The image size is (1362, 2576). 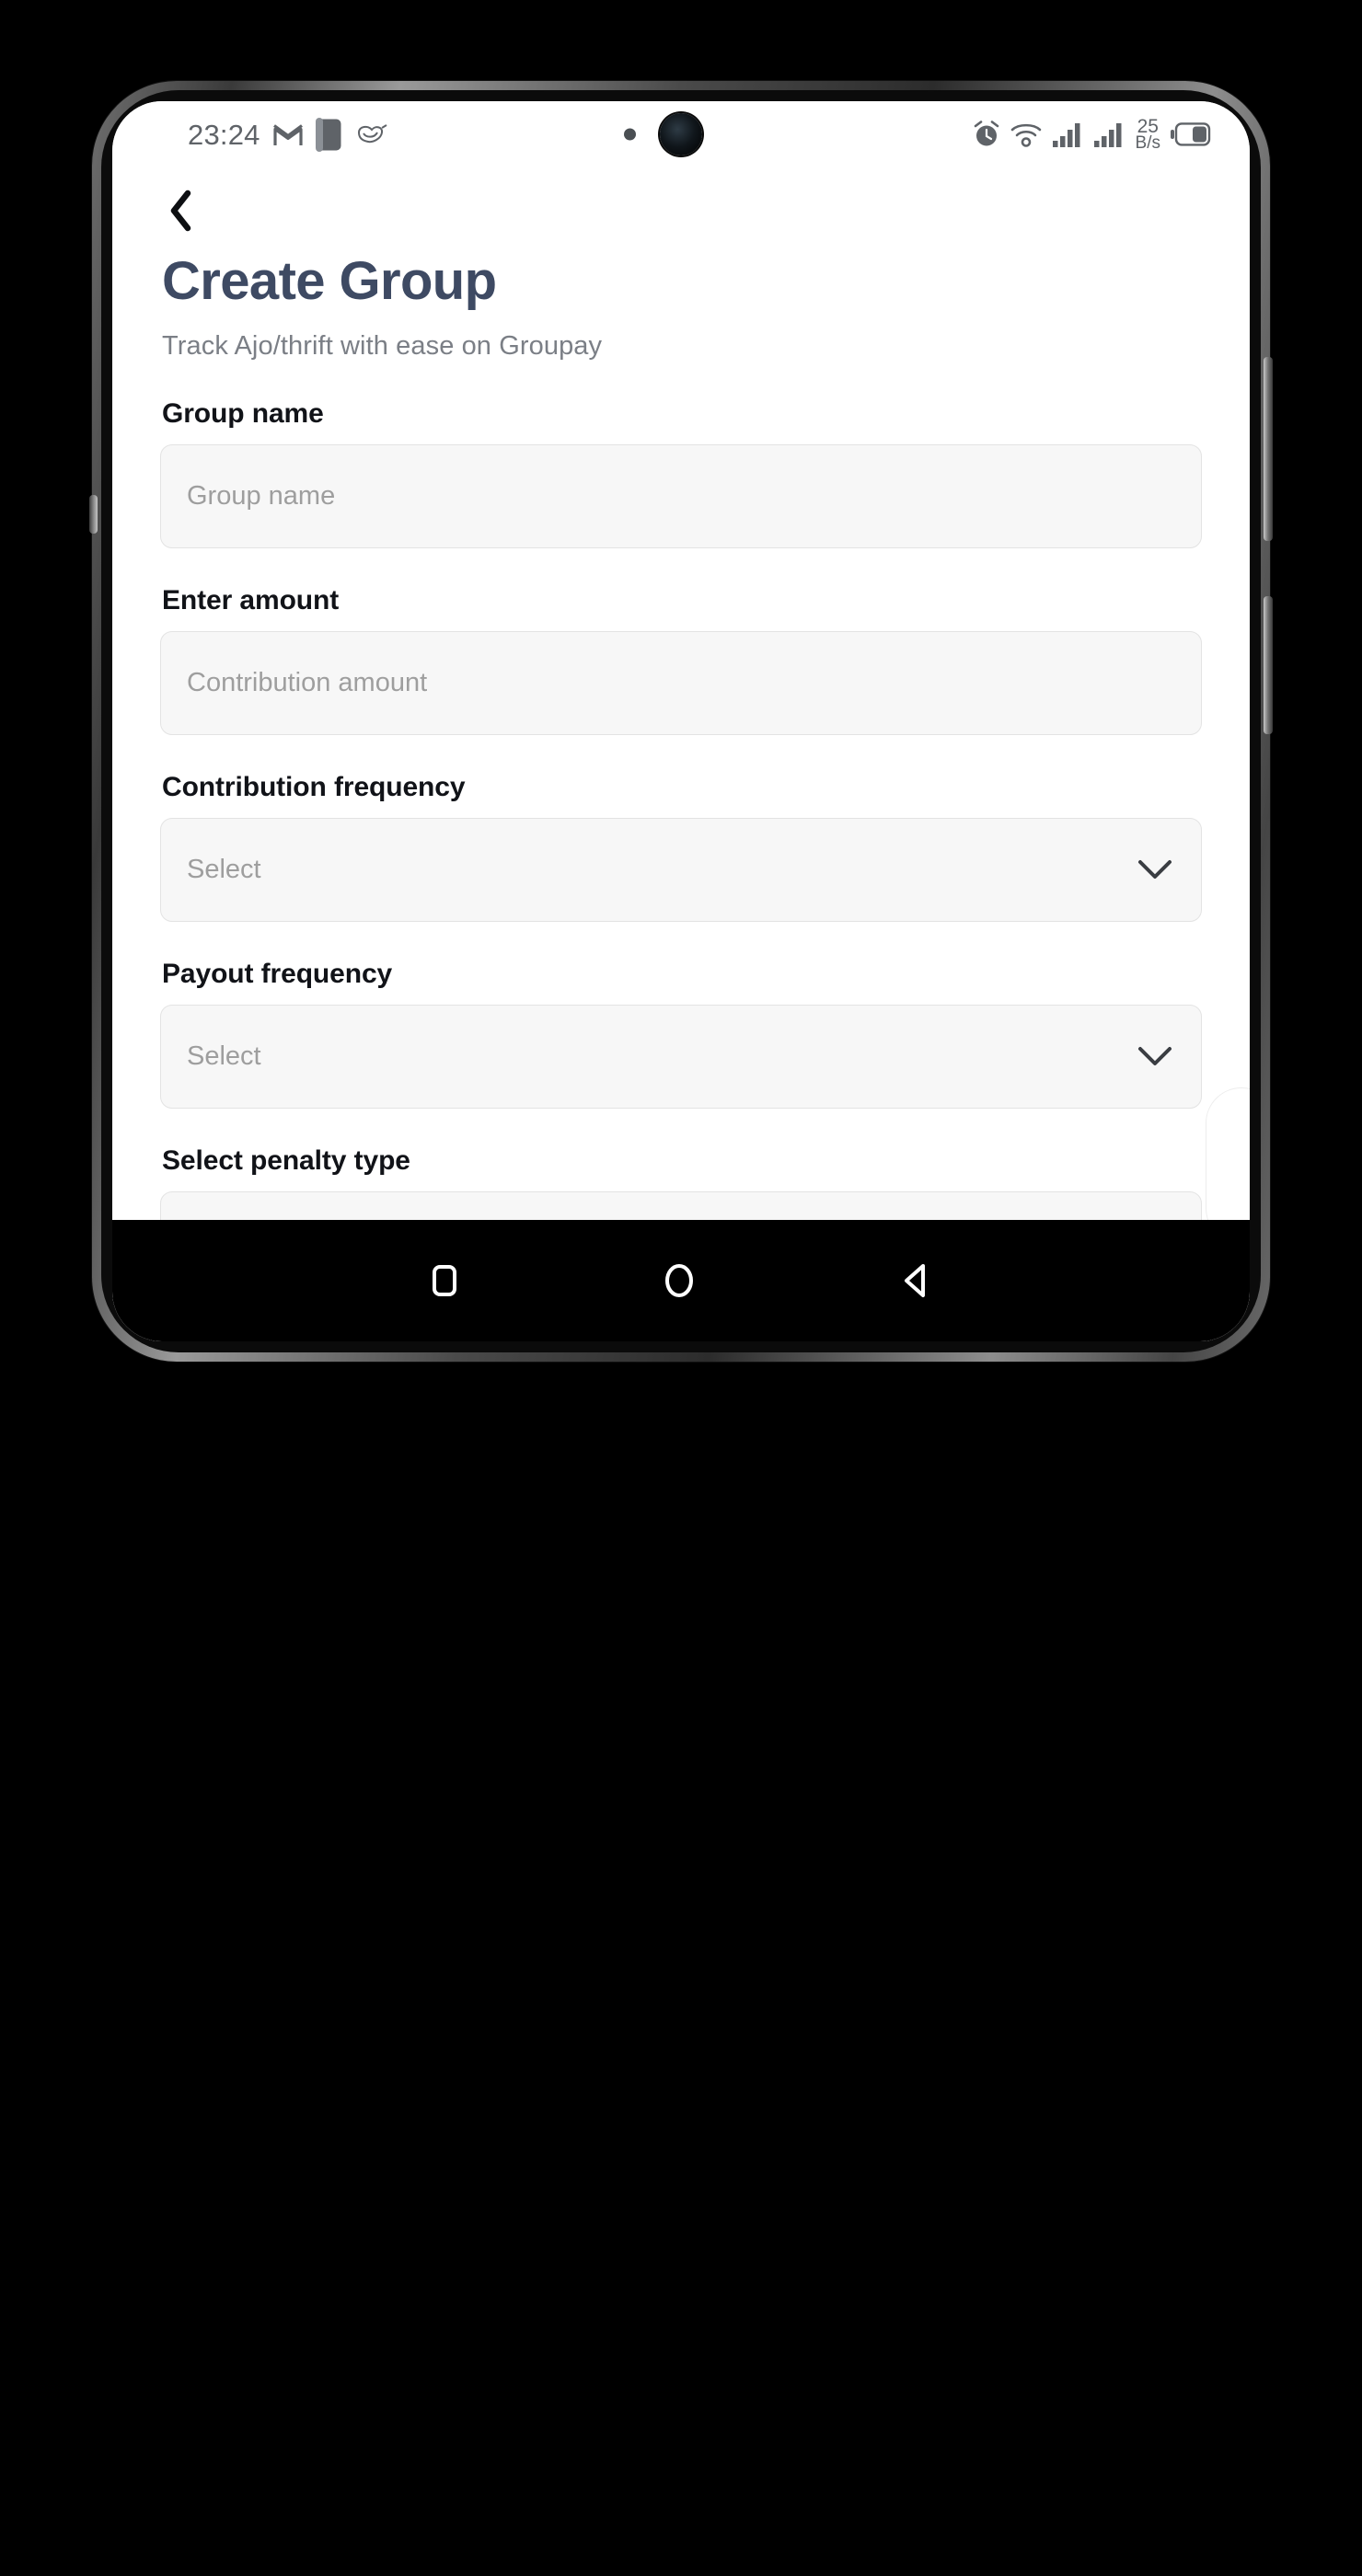 I want to click on android-navigation-bar, so click(x=681, y=1280).